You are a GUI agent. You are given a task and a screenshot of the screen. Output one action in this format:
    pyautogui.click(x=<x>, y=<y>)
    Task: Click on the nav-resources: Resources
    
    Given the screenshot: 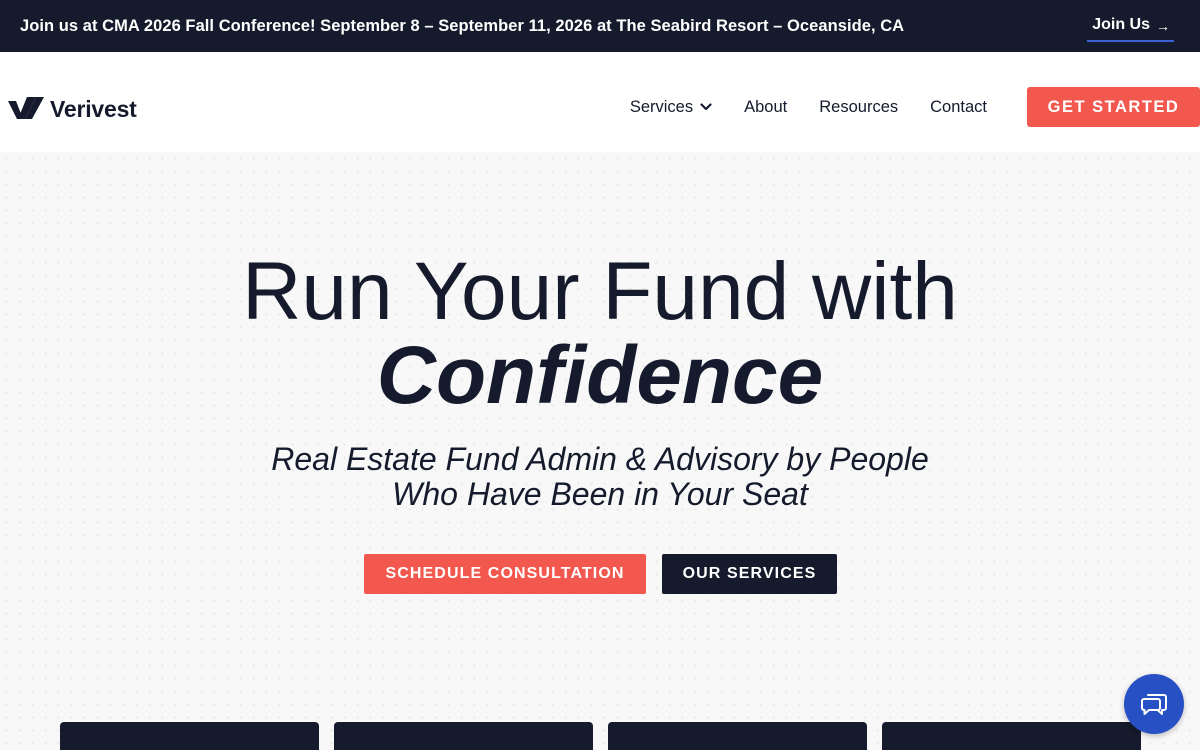 What is the action you would take?
    pyautogui.click(x=858, y=107)
    